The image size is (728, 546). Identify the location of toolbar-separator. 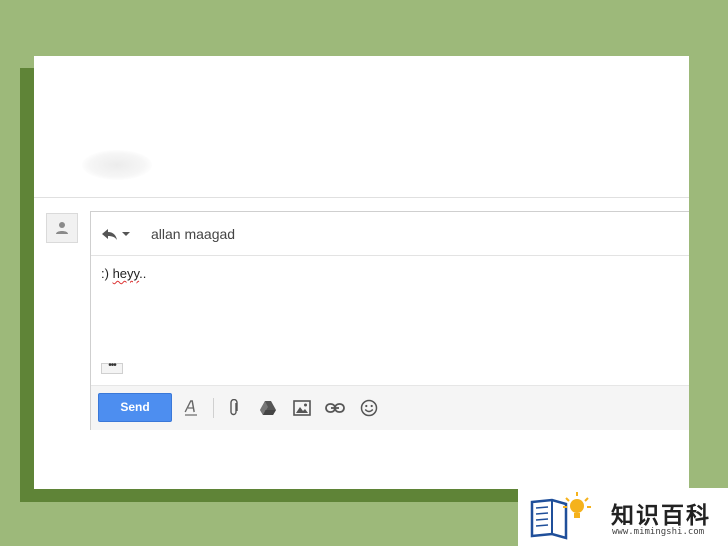
(213, 408).